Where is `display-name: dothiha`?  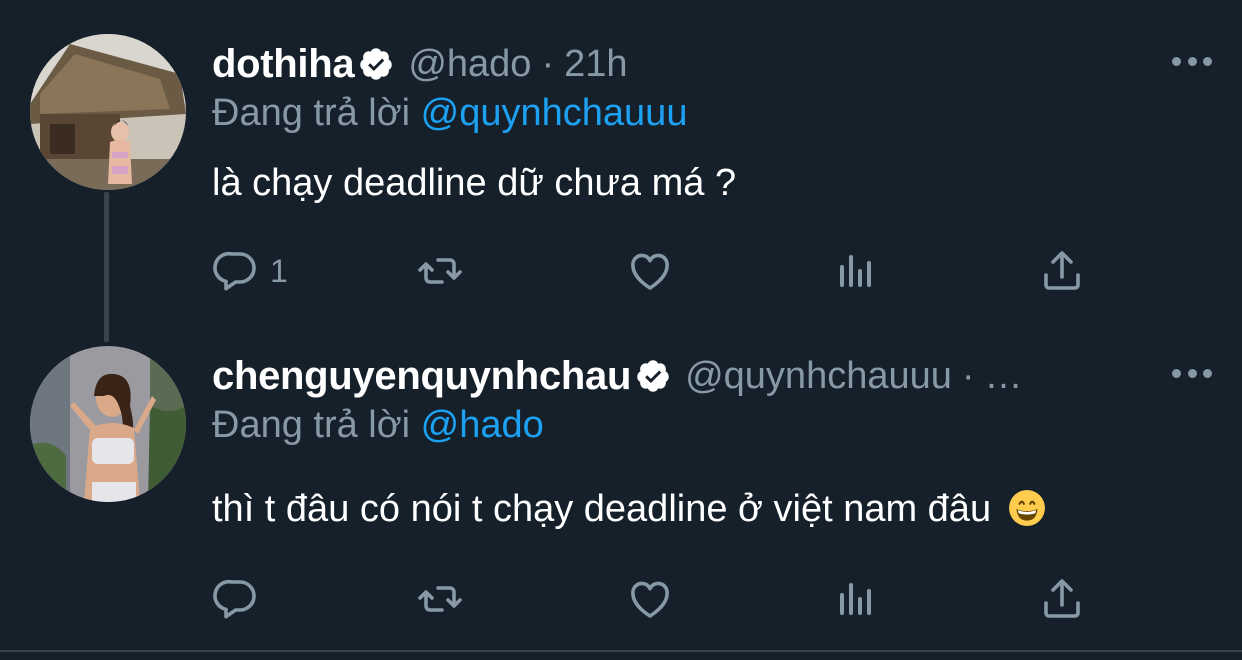 display-name: dothiha is located at coordinates (283, 64).